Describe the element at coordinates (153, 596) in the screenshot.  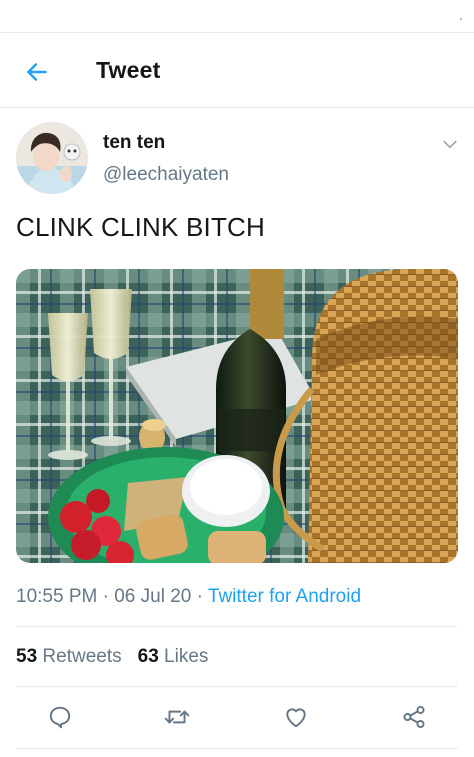
I see `tweet-date: 06 Jul 20` at that location.